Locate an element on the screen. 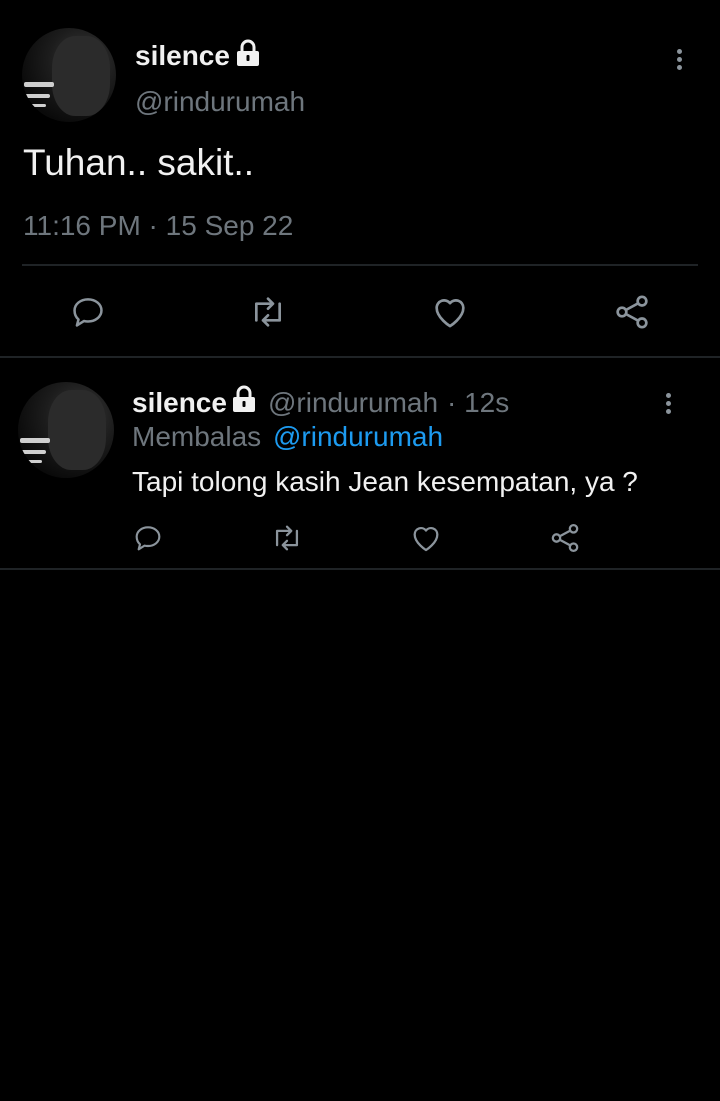 The height and width of the screenshot is (1101, 720). share-button is located at coordinates (632, 312).